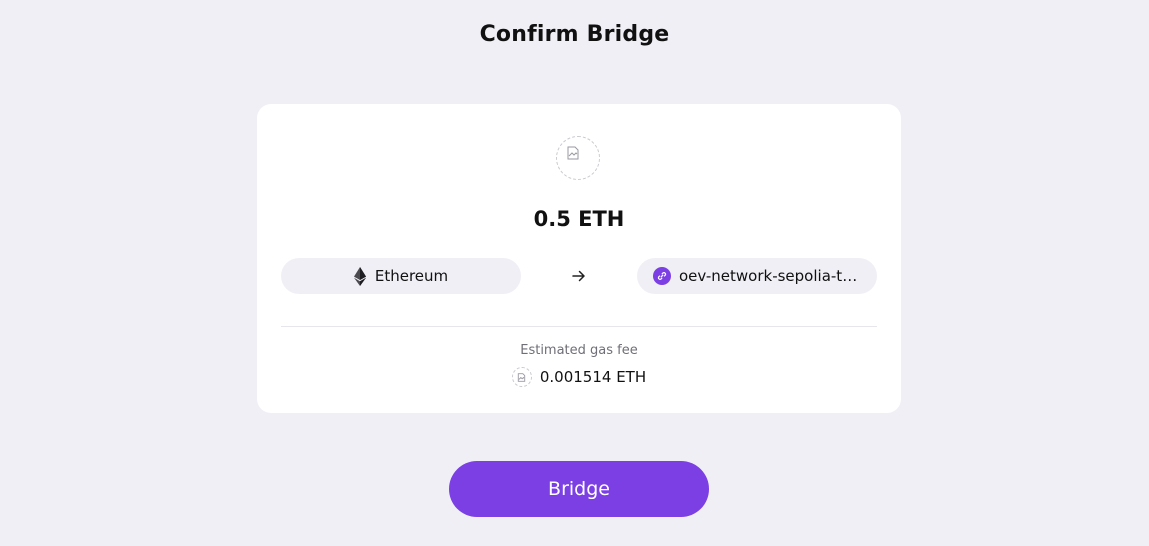  I want to click on bridge-amount: 0.5 ETH, so click(579, 219).